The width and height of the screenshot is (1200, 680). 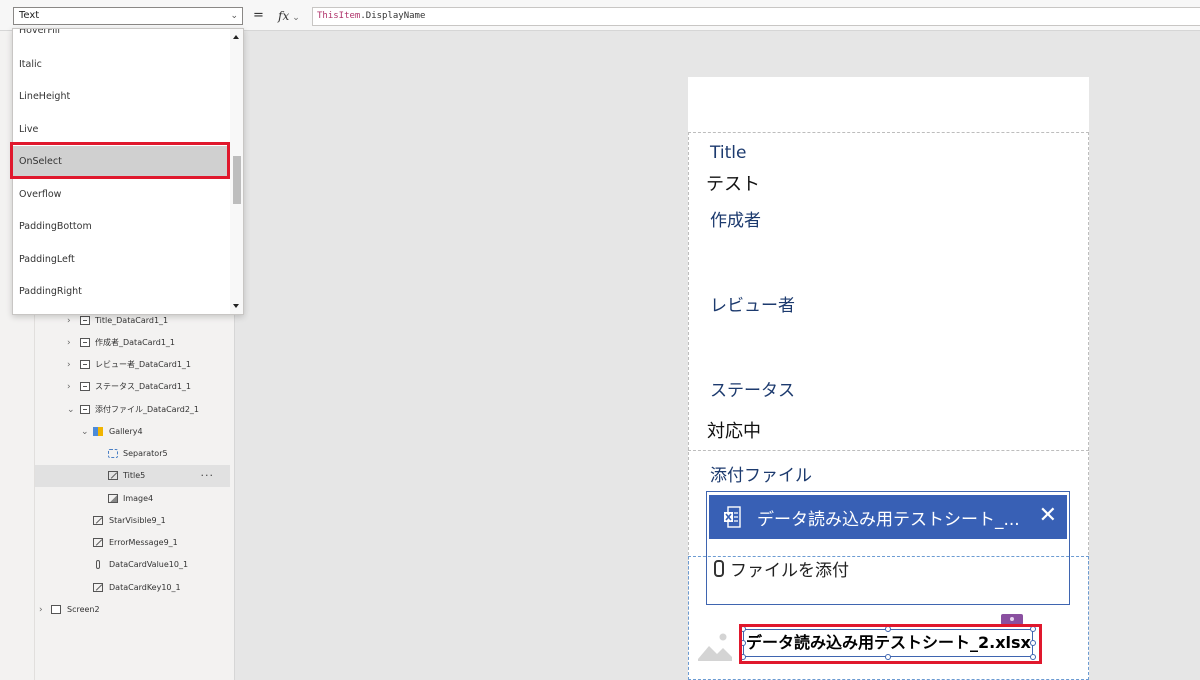 I want to click on tree-item-datacardkey: DataCardKey10_1, so click(x=123, y=588).